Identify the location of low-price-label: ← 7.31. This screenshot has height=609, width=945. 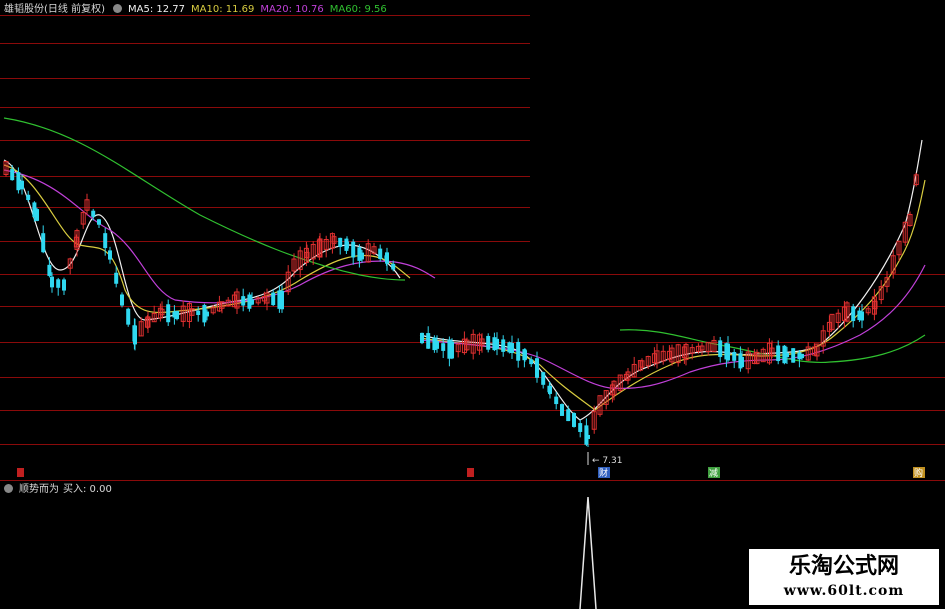
(607, 461).